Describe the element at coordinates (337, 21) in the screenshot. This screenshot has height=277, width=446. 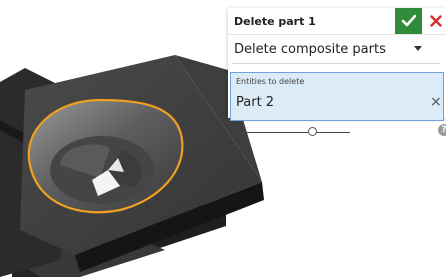
I see `dialog-header: Delete part 1` at that location.